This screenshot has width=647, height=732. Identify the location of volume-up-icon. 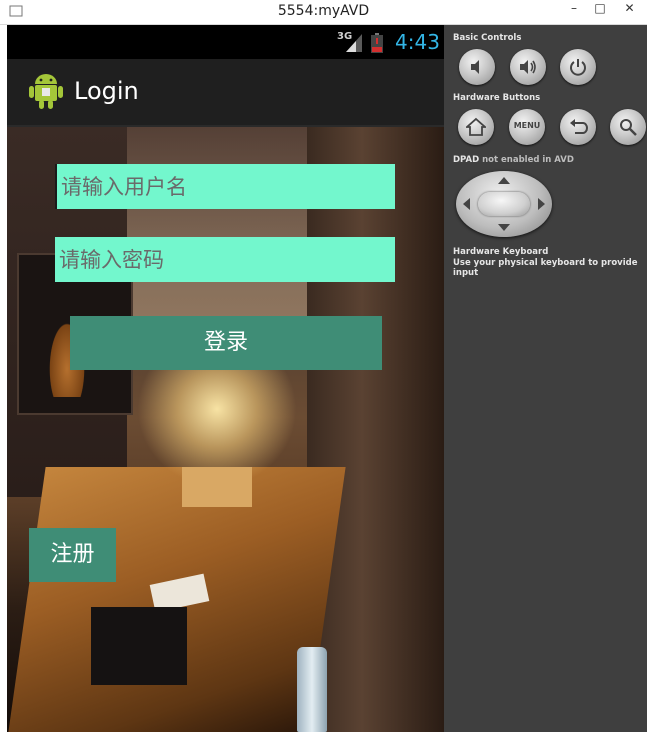
(528, 67).